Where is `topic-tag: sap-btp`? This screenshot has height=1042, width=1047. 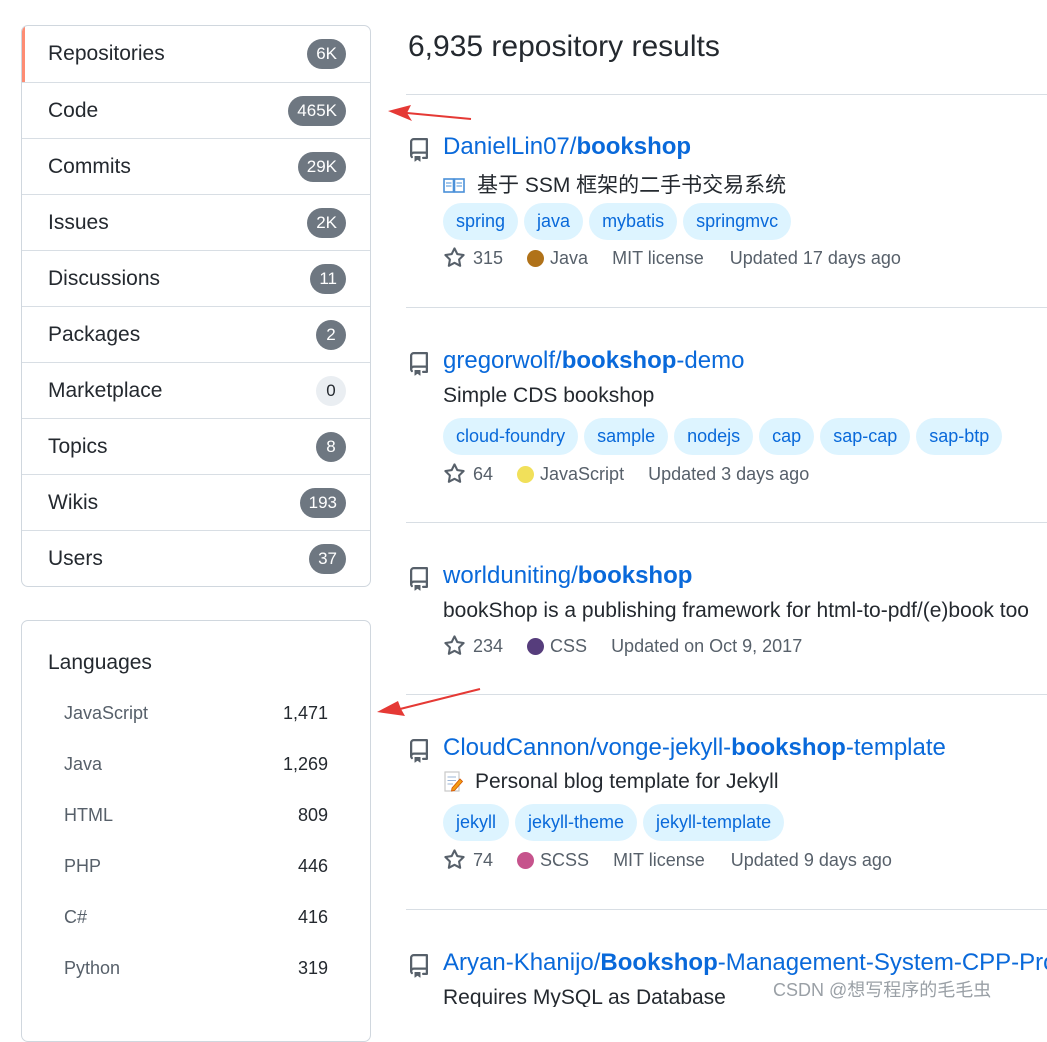 topic-tag: sap-btp is located at coordinates (959, 436).